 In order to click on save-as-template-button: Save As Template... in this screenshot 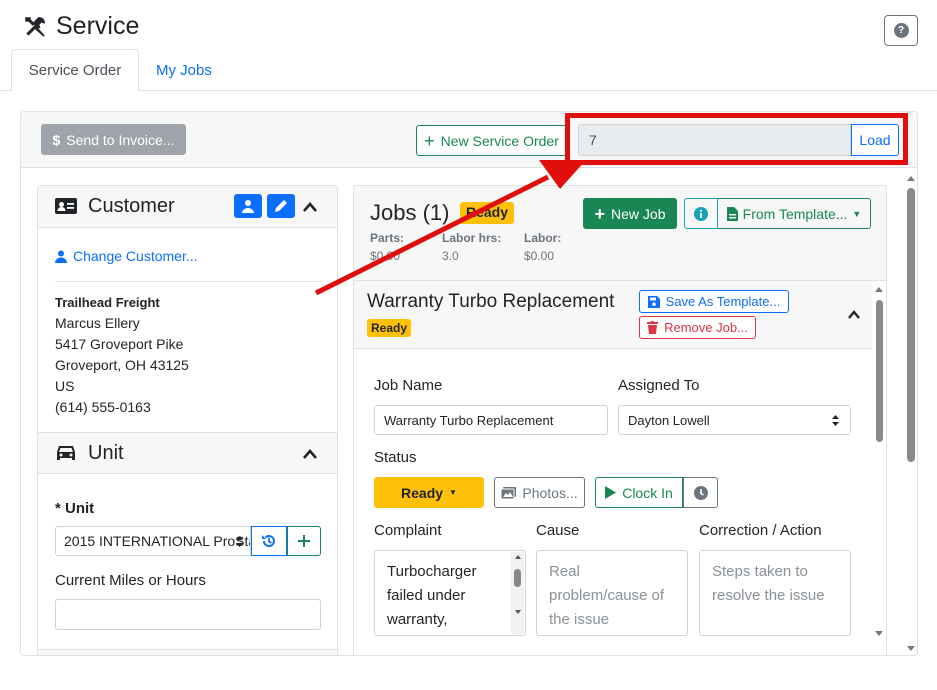, I will do `click(714, 301)`.